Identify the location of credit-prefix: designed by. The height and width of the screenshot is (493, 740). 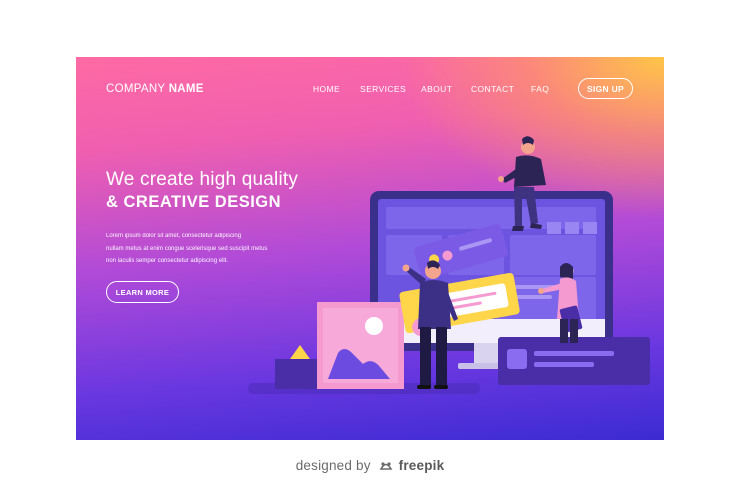
(333, 465).